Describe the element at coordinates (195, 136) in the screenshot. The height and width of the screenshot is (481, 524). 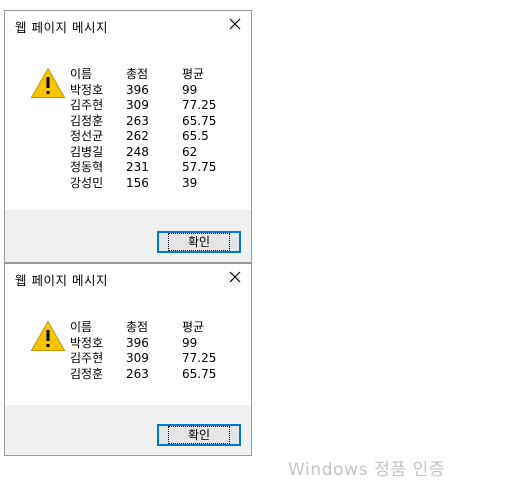
I see `cell-average: 65.5` at that location.